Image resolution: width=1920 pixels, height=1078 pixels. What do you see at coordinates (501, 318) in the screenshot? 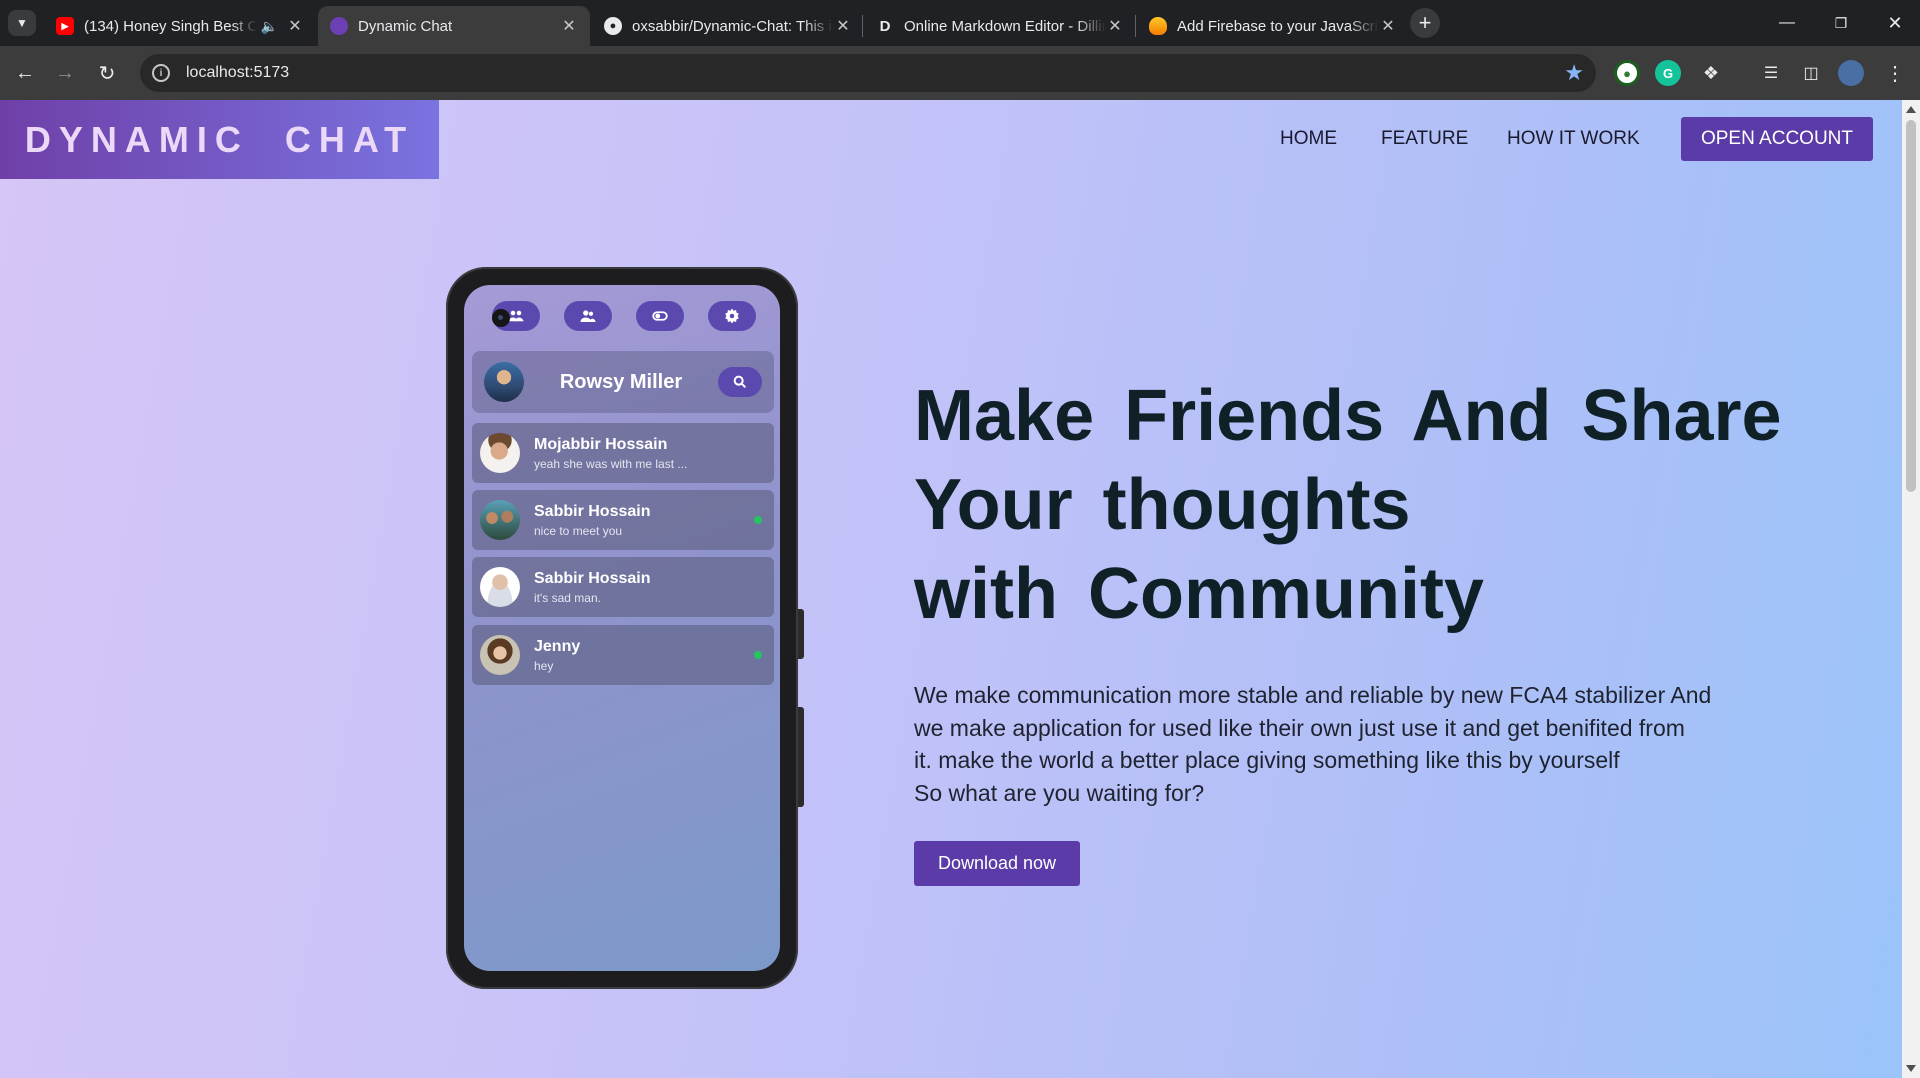
I see `camera-icon` at bounding box center [501, 318].